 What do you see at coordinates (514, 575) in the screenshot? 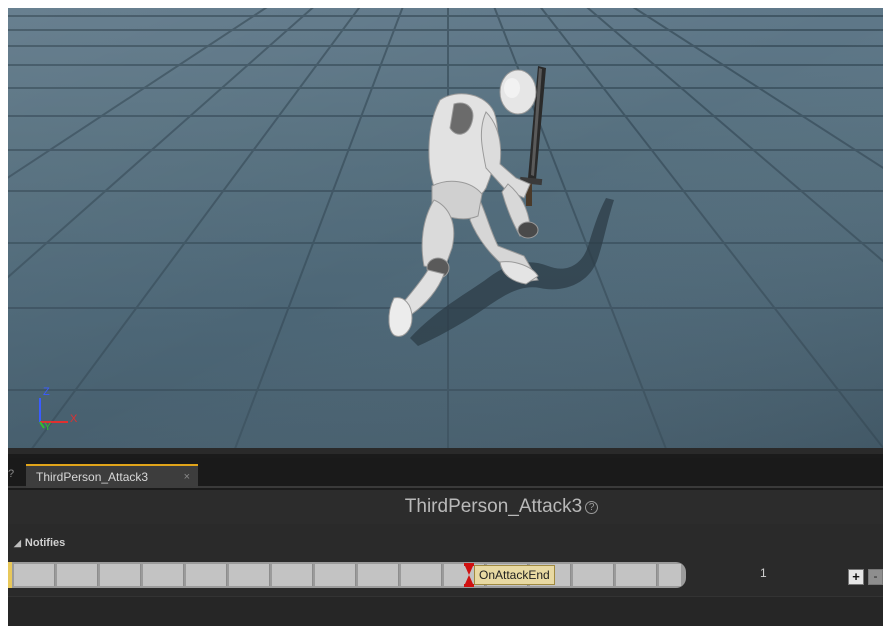
I see `notify-label: OnAttackEnd` at bounding box center [514, 575].